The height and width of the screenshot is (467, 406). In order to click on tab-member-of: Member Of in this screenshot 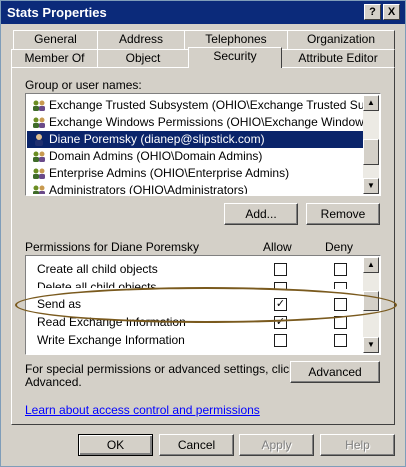, I will do `click(54, 58)`.